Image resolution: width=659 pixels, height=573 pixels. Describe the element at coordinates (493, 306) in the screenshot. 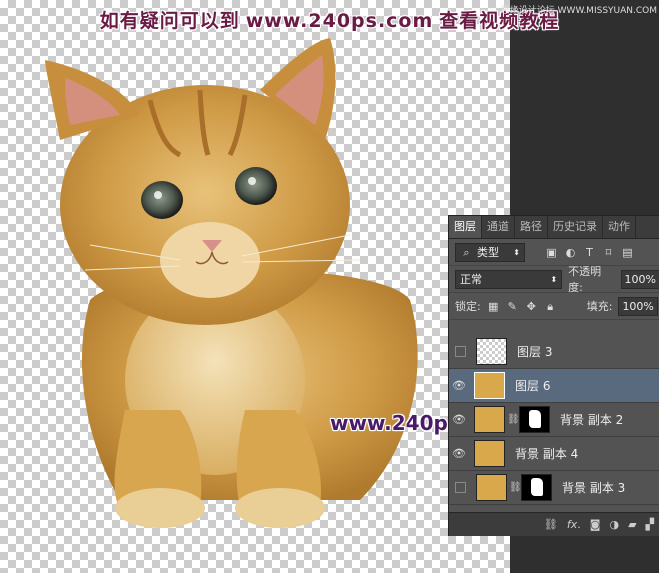

I see `lock-transparent-icon: ▦` at that location.